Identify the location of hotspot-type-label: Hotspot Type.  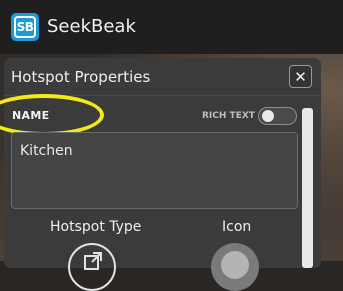
(96, 227).